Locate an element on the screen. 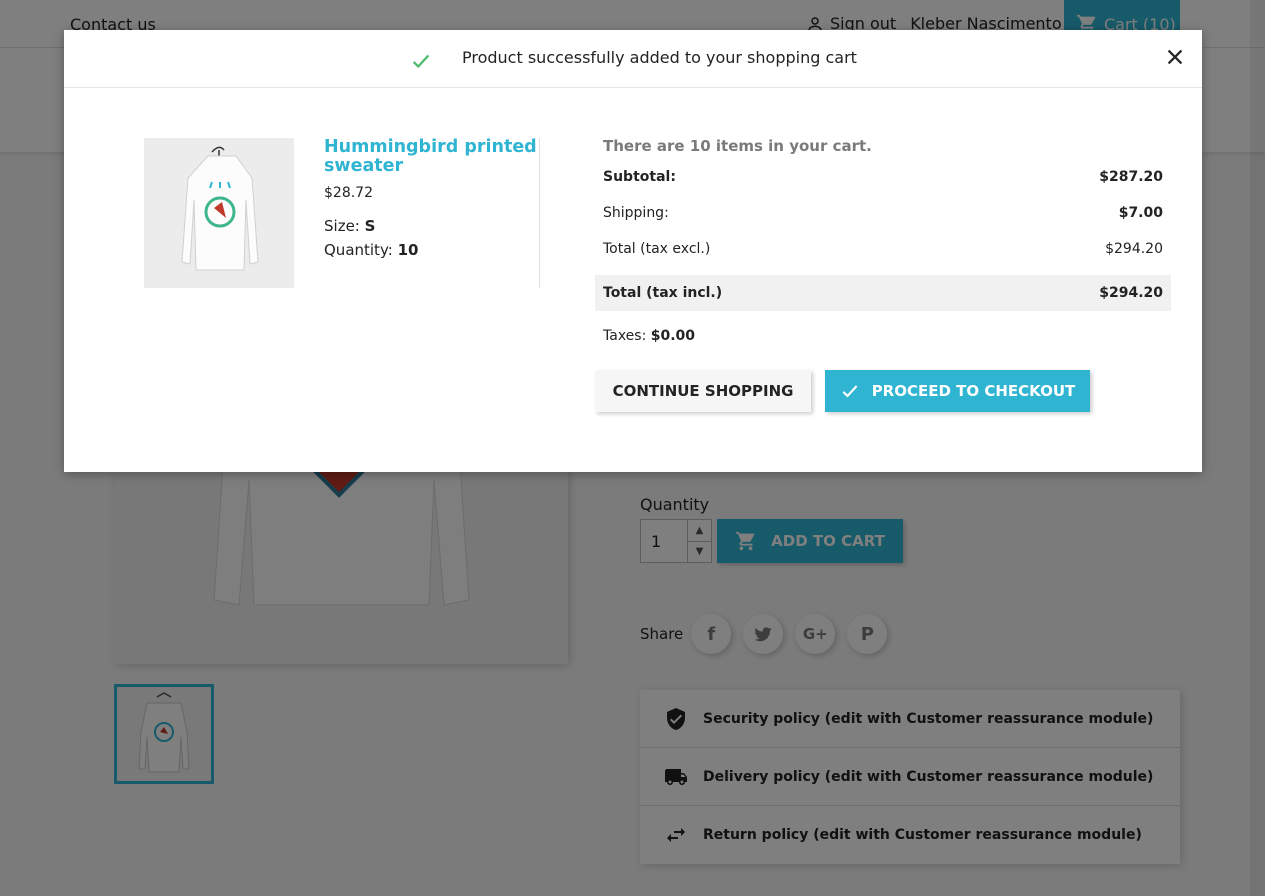 The width and height of the screenshot is (1265, 896). proceed-to-checkout-button: PROCEED TO CHECKOUT is located at coordinates (957, 391).